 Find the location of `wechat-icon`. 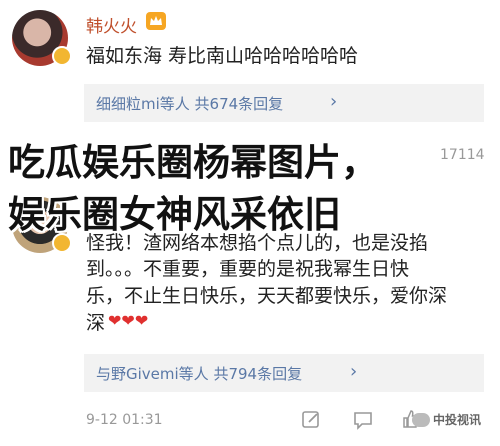

wechat-icon is located at coordinates (421, 419).